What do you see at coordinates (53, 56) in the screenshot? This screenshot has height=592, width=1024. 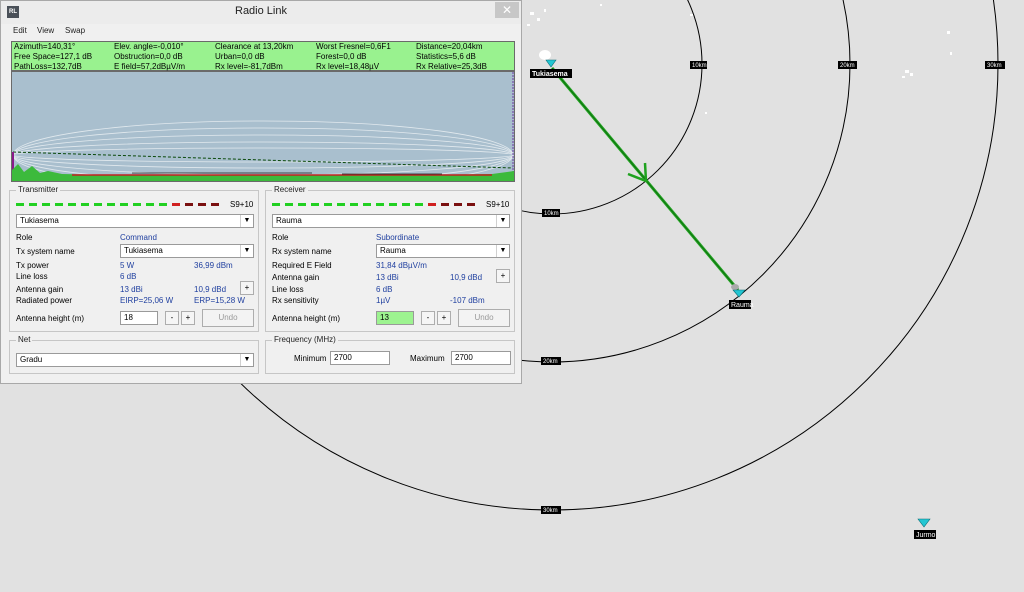 I see `stat-free-space: Free Space=127,1 dB` at bounding box center [53, 56].